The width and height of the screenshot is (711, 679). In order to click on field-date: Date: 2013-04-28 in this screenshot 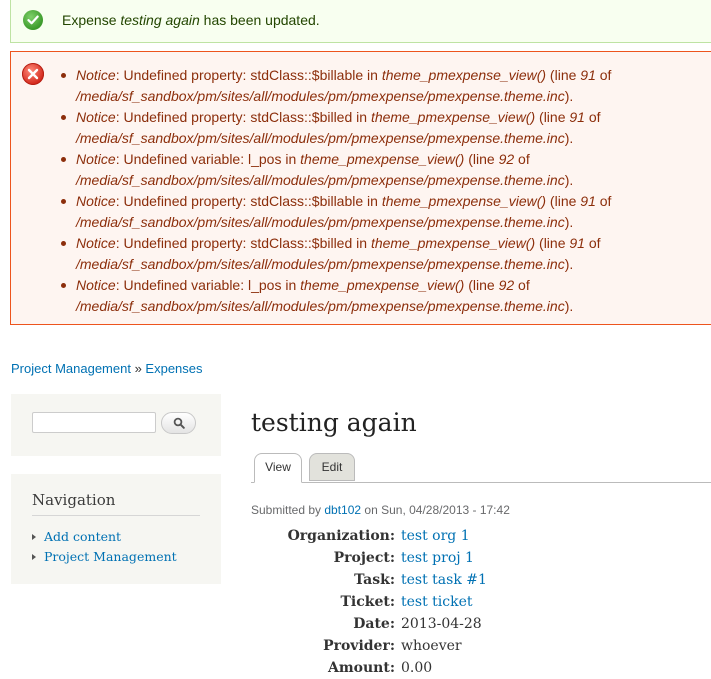, I will do `click(461, 624)`.